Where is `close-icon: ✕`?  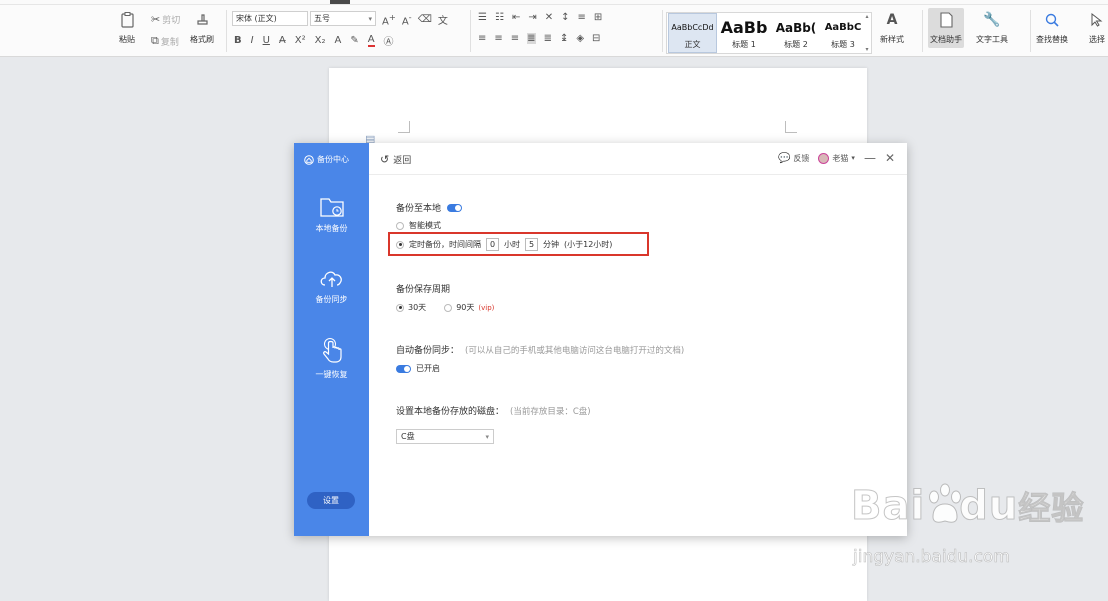
close-icon: ✕ is located at coordinates (890, 158).